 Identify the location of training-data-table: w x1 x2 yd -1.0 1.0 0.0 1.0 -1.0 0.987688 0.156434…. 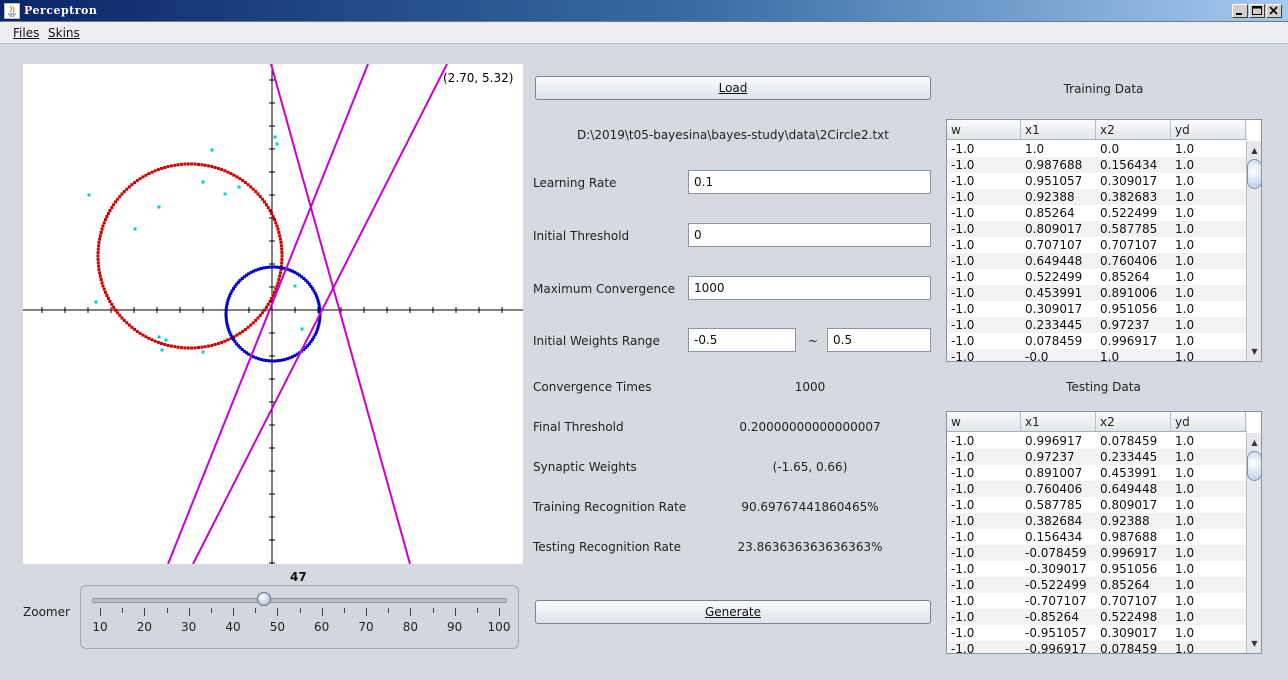
(1104, 240).